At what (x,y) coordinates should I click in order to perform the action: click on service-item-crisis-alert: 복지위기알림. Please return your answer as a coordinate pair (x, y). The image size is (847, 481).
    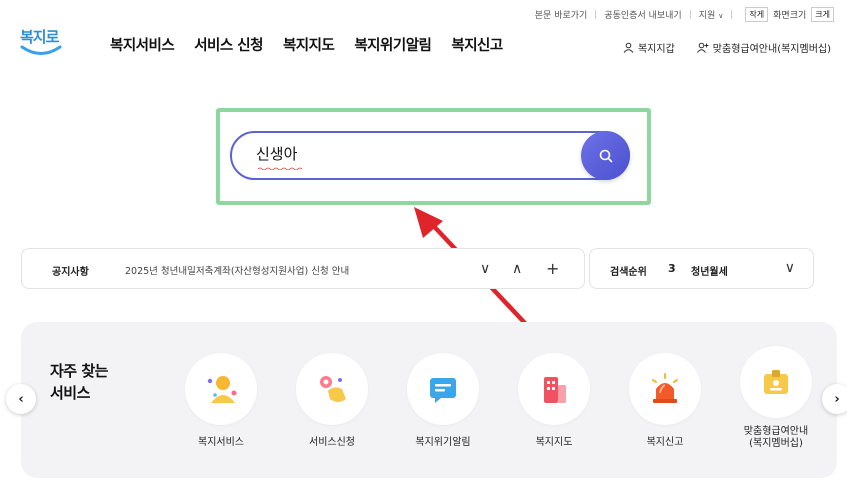
    Looking at the image, I should click on (443, 401).